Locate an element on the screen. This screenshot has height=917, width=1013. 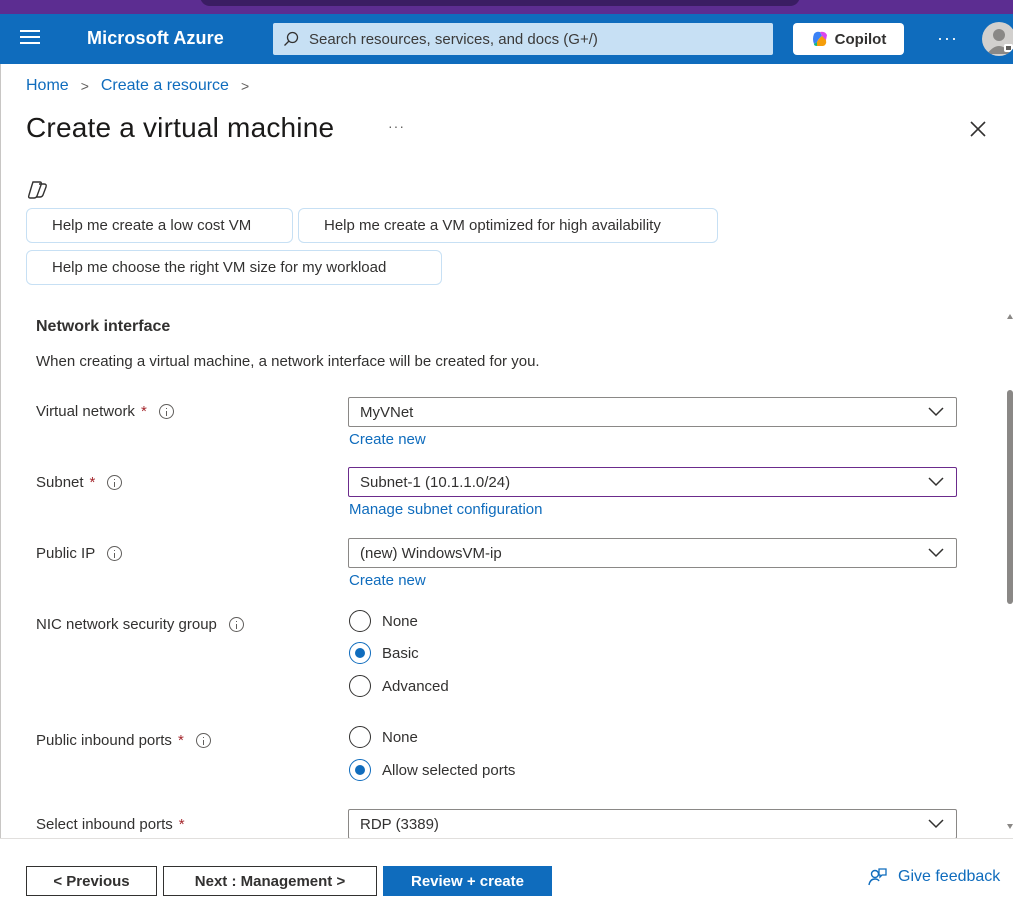
field-label: Virtual network is located at coordinates (85, 411).